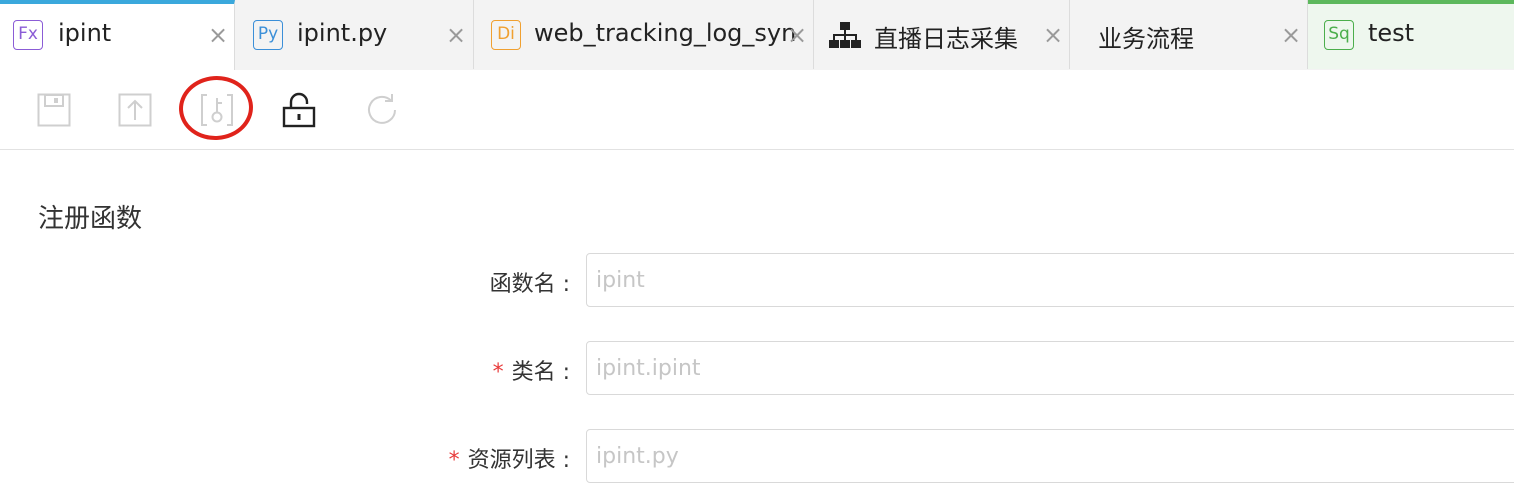 This screenshot has height=502, width=1514. I want to click on resource-list-label: * 资源列表 :, so click(509, 460).